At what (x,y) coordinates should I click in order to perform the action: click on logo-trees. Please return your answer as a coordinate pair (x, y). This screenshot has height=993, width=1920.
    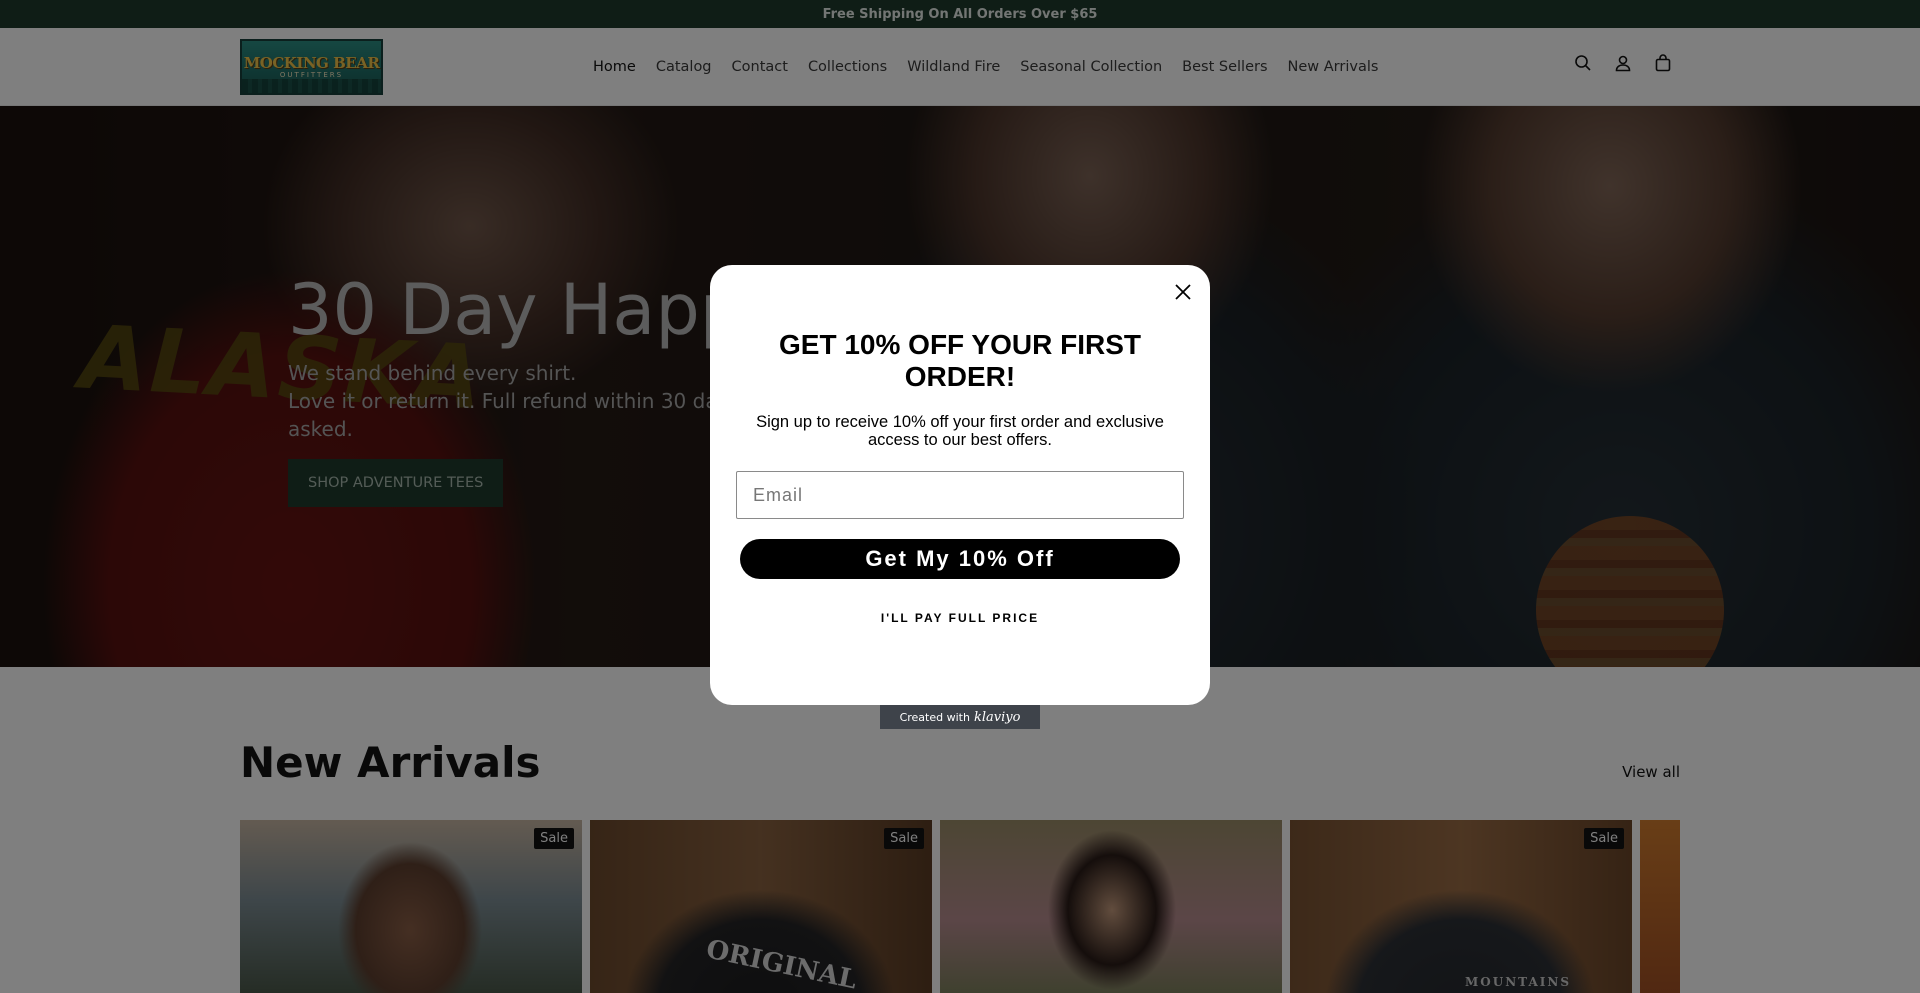
    Looking at the image, I should click on (311, 86).